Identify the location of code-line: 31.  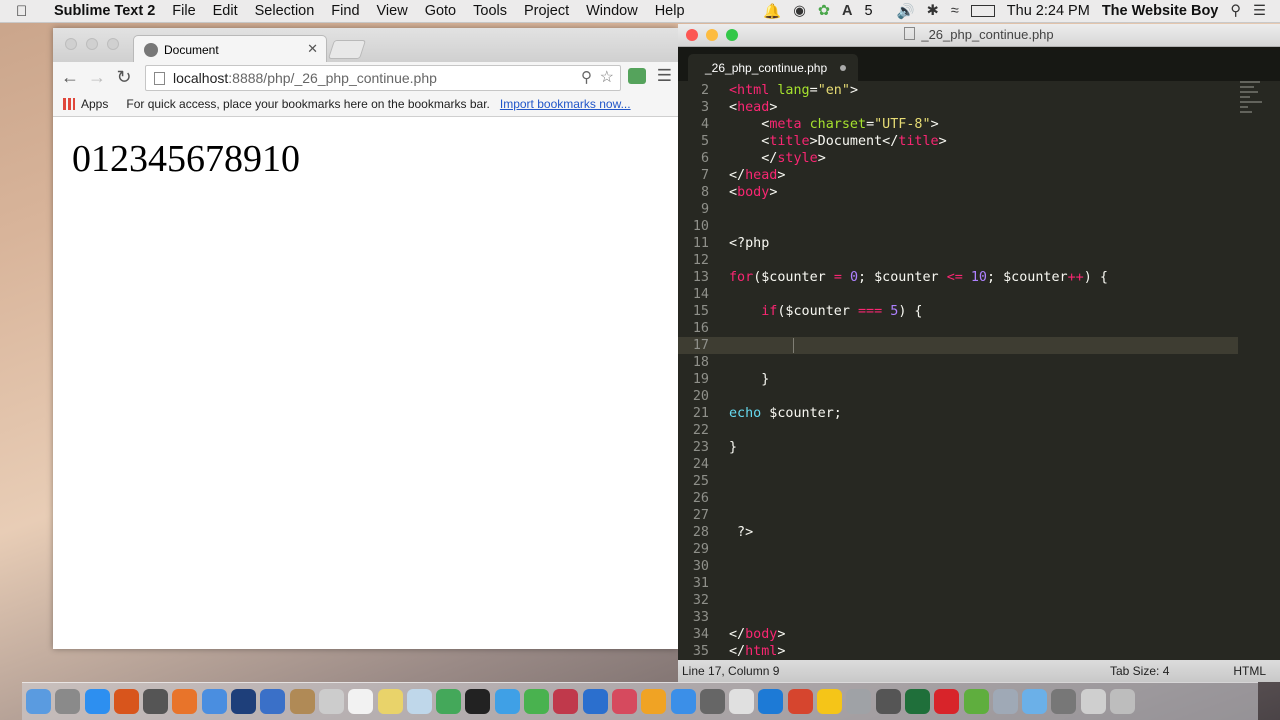
(958, 583).